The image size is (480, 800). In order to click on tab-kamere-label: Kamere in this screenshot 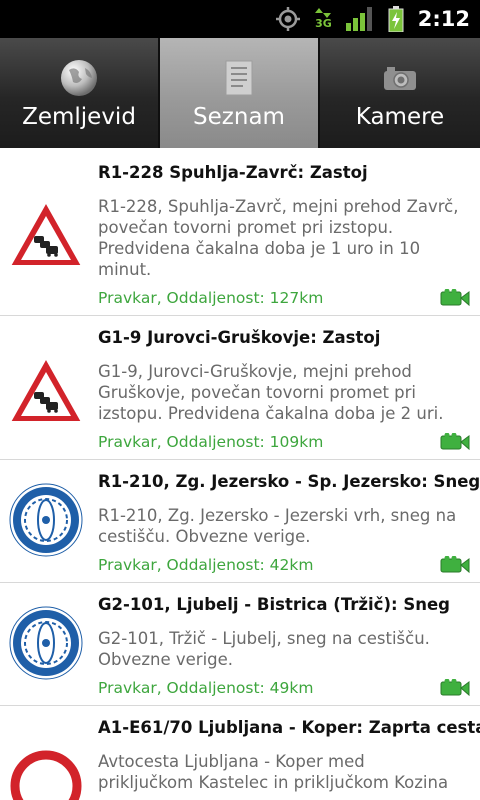, I will do `click(400, 117)`.